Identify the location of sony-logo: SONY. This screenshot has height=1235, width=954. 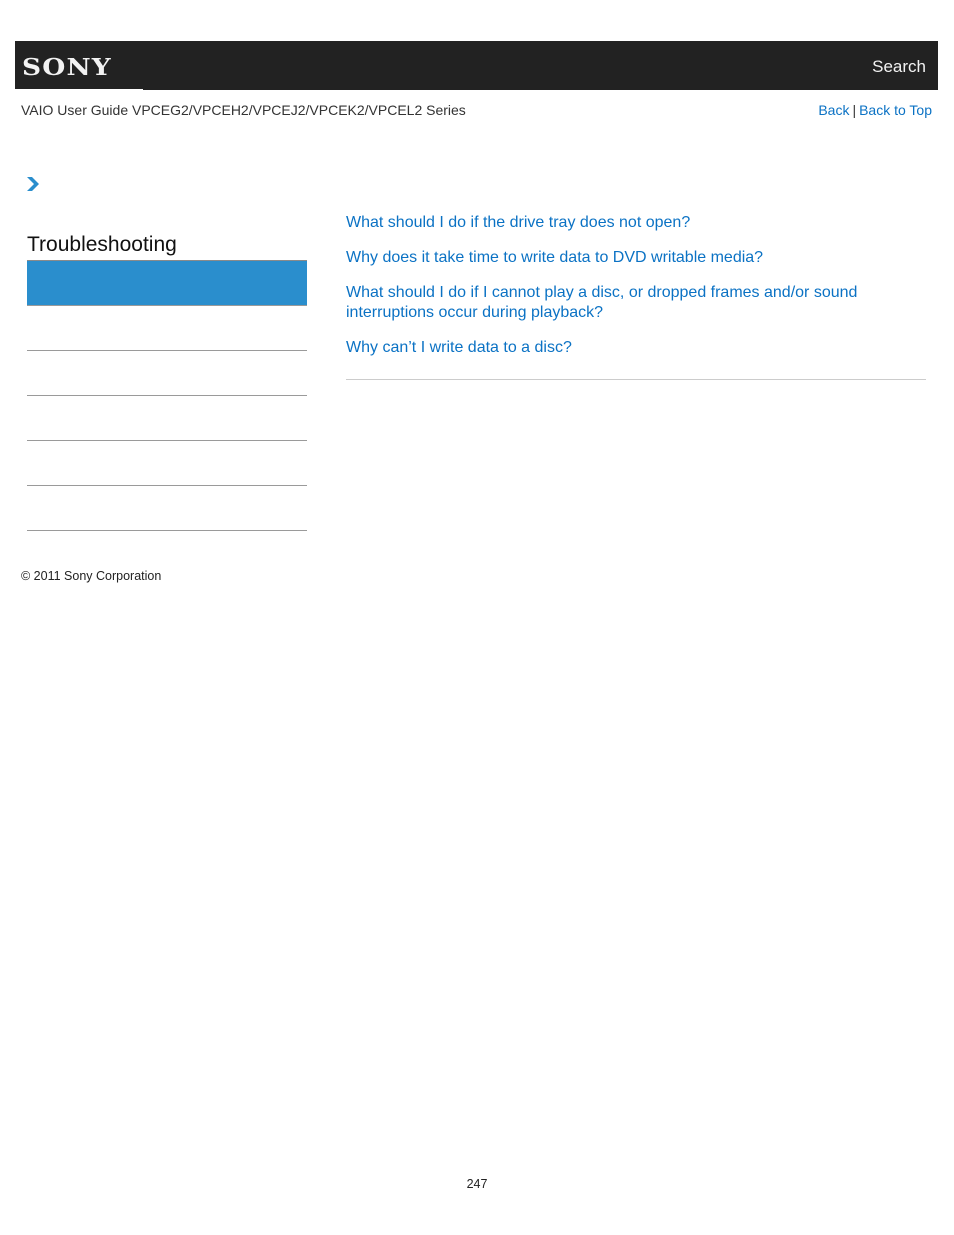
(67, 67).